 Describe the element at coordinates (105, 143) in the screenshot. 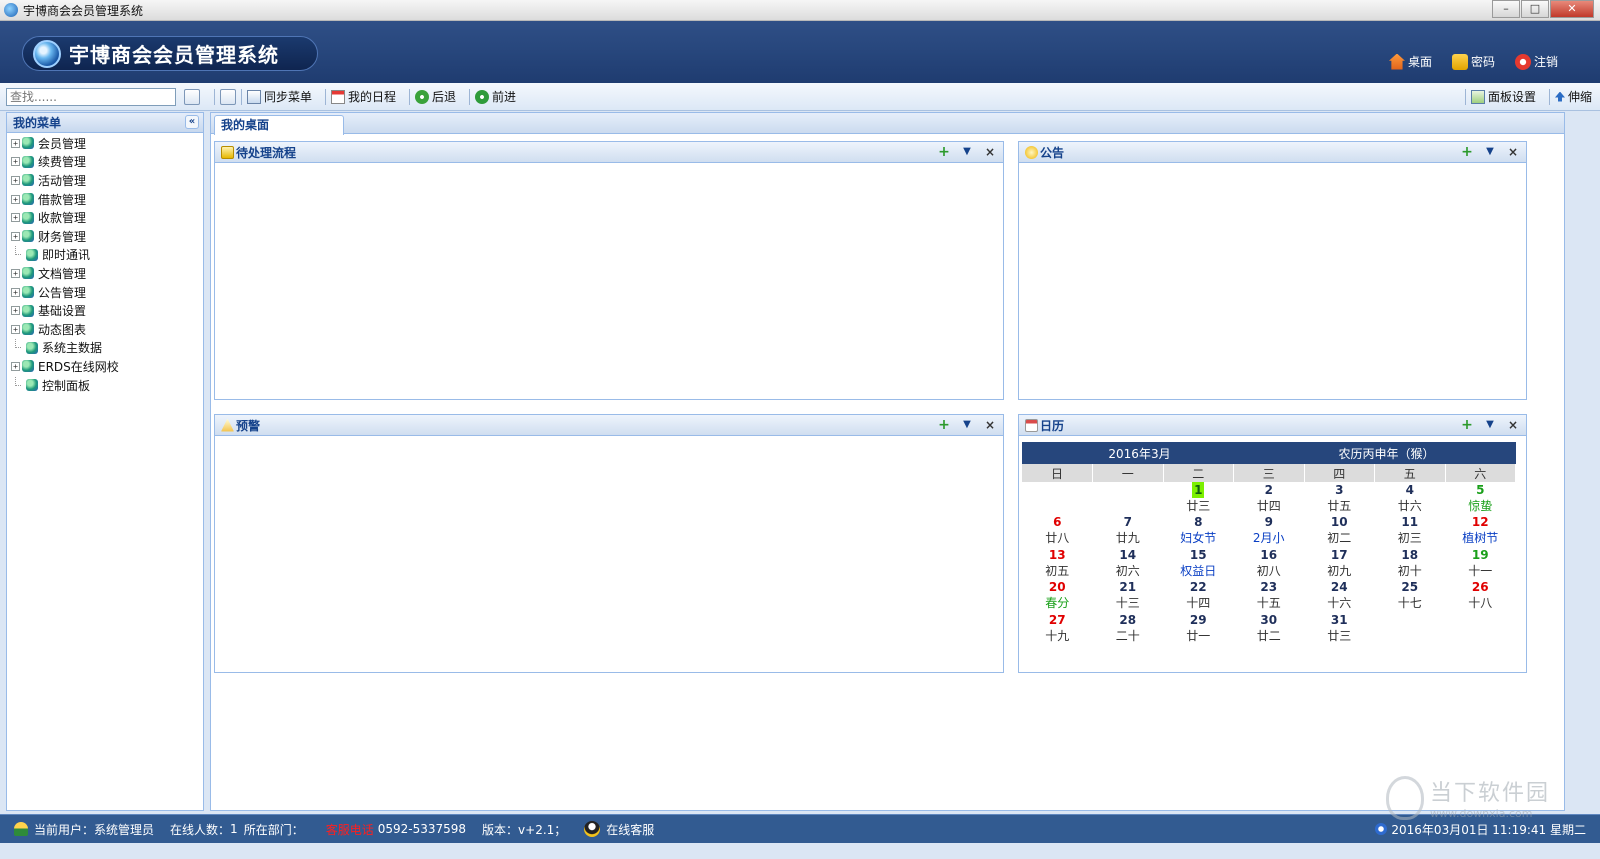

I see `menu-item: + 会员管理` at that location.